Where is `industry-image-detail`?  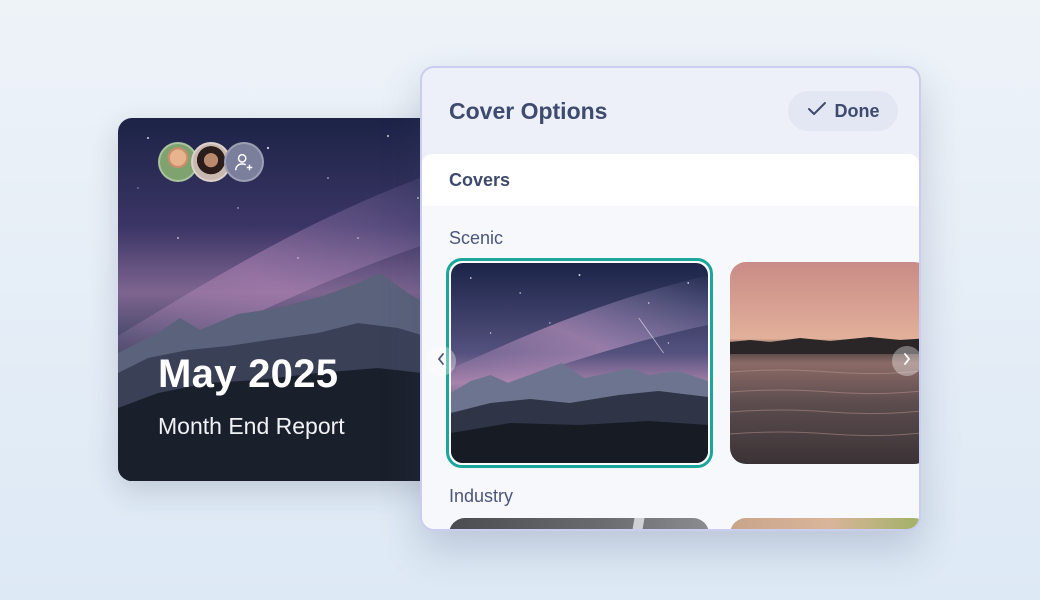
industry-image-detail is located at coordinates (636, 523).